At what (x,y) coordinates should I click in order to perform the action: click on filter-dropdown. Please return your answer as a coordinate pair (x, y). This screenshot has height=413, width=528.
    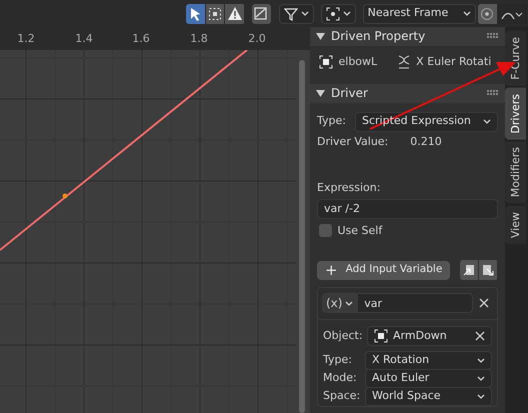
    Looking at the image, I should click on (296, 14).